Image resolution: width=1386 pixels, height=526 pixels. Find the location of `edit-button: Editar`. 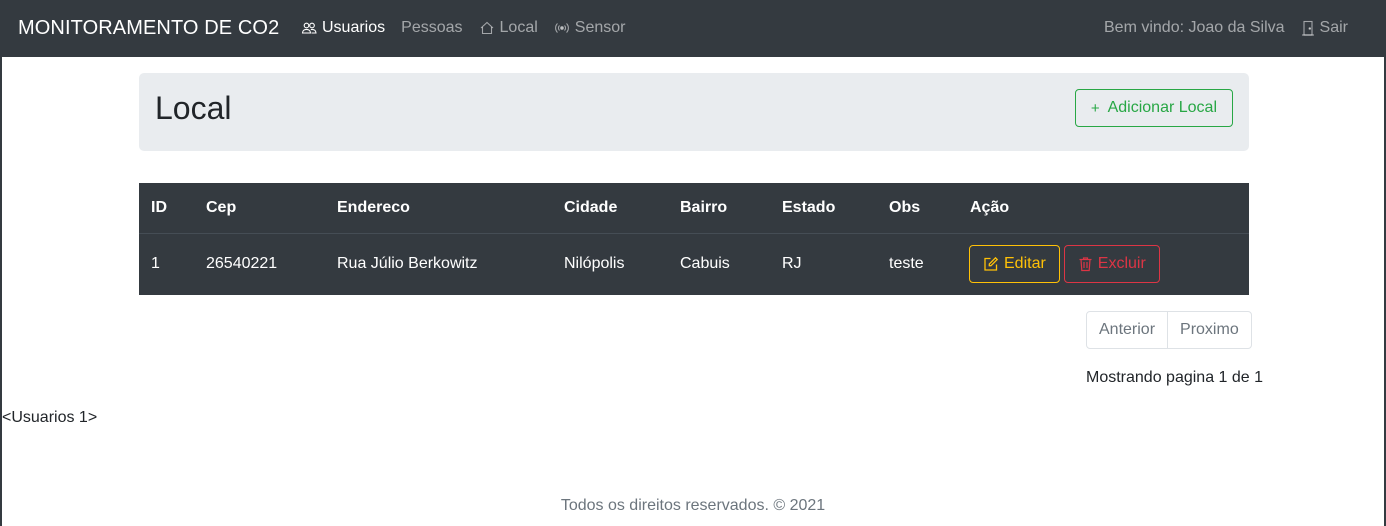

edit-button: Editar is located at coordinates (1014, 264).